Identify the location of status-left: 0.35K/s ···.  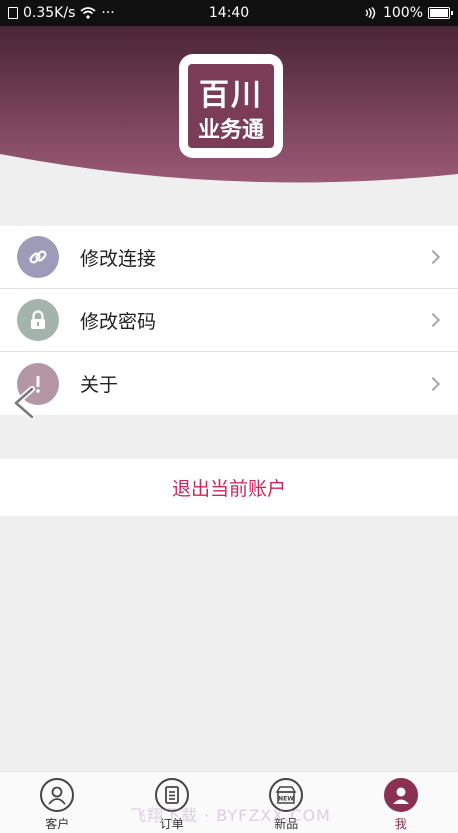
(61, 13).